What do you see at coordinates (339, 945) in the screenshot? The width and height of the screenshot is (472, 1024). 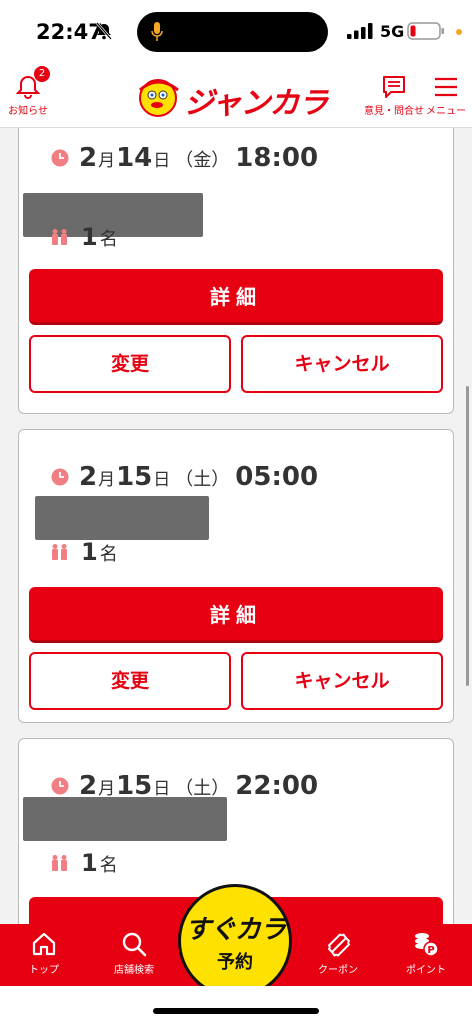 I see `ticket-icon` at bounding box center [339, 945].